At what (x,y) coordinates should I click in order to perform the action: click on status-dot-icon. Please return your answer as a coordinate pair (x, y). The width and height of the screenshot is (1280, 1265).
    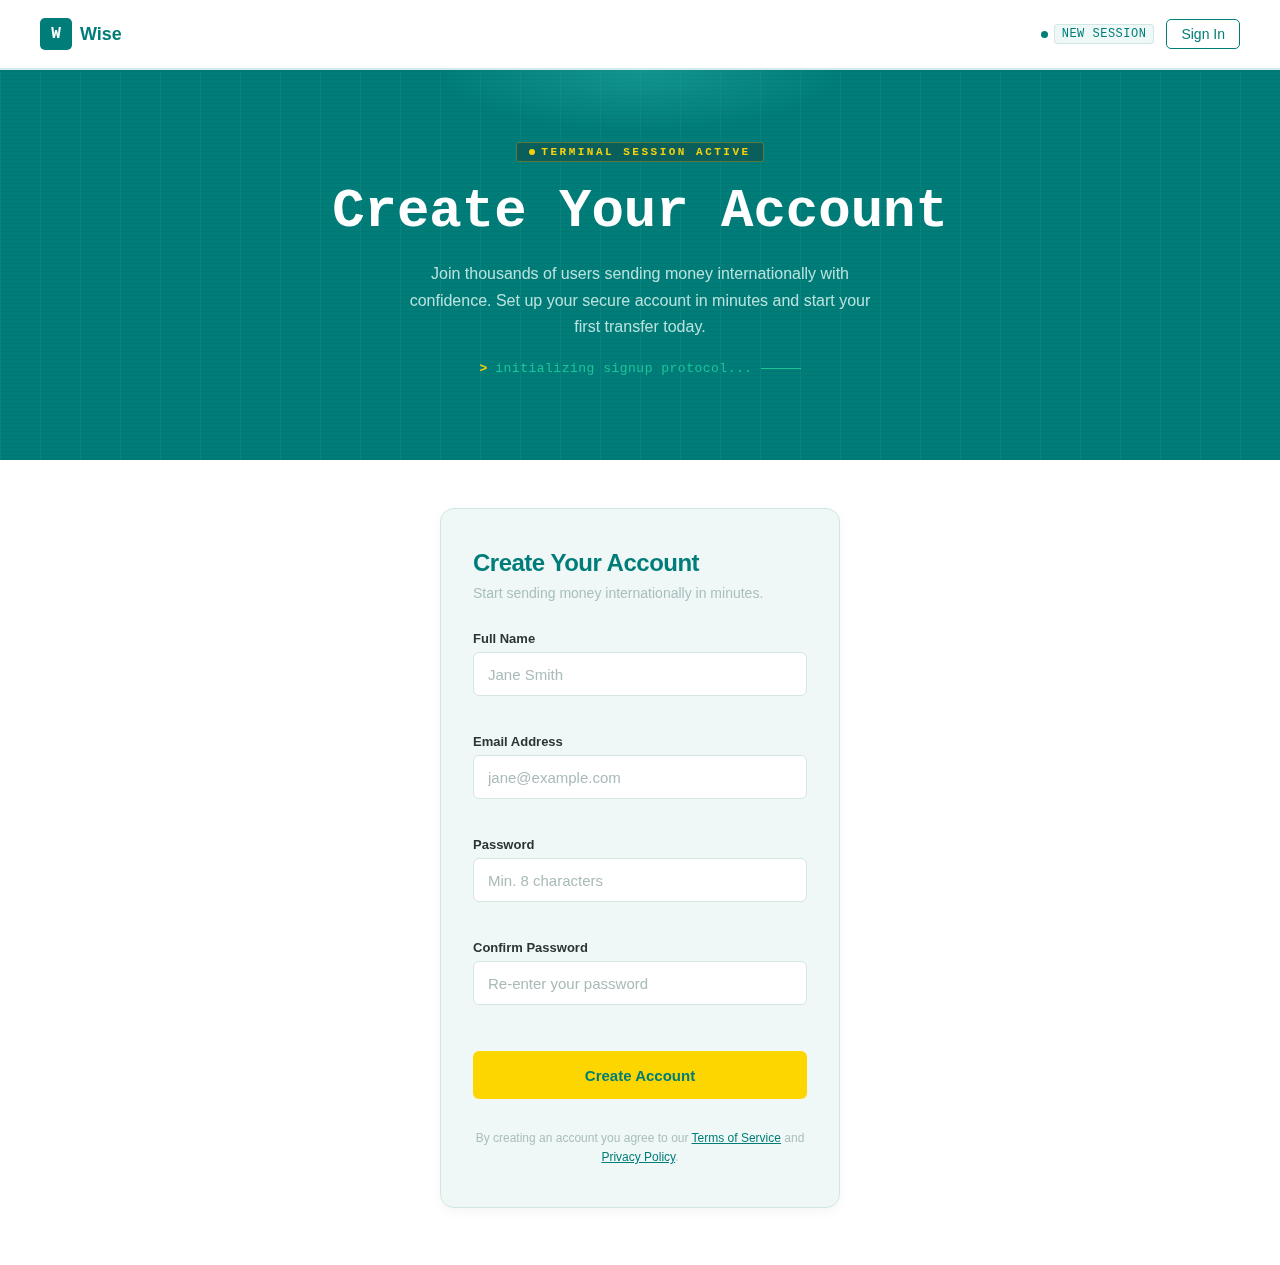
    Looking at the image, I should click on (1044, 34).